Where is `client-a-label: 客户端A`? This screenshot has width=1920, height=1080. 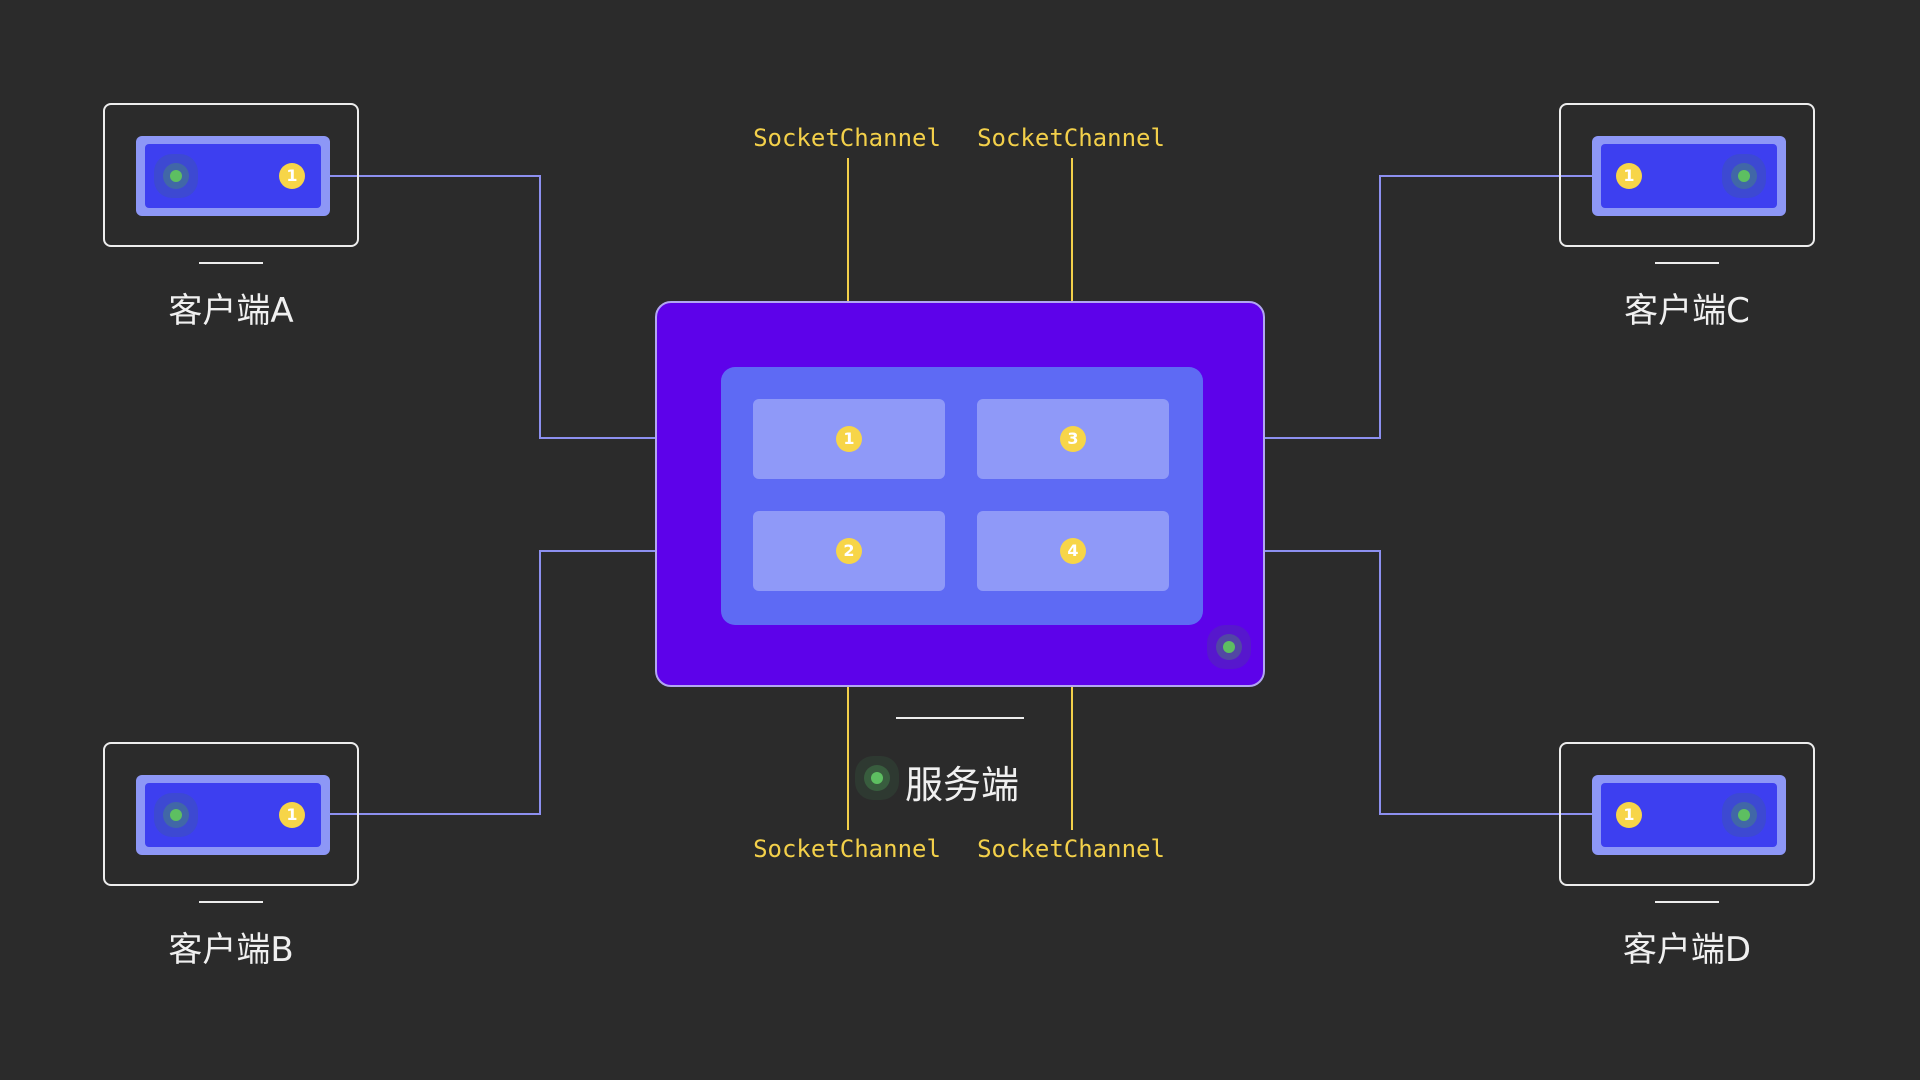 client-a-label: 客户端A is located at coordinates (231, 311).